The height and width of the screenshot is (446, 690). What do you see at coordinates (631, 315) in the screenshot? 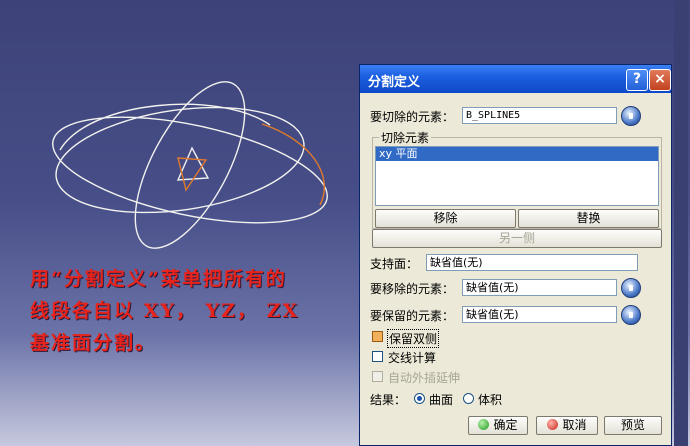
I see `pick-keep-icon` at bounding box center [631, 315].